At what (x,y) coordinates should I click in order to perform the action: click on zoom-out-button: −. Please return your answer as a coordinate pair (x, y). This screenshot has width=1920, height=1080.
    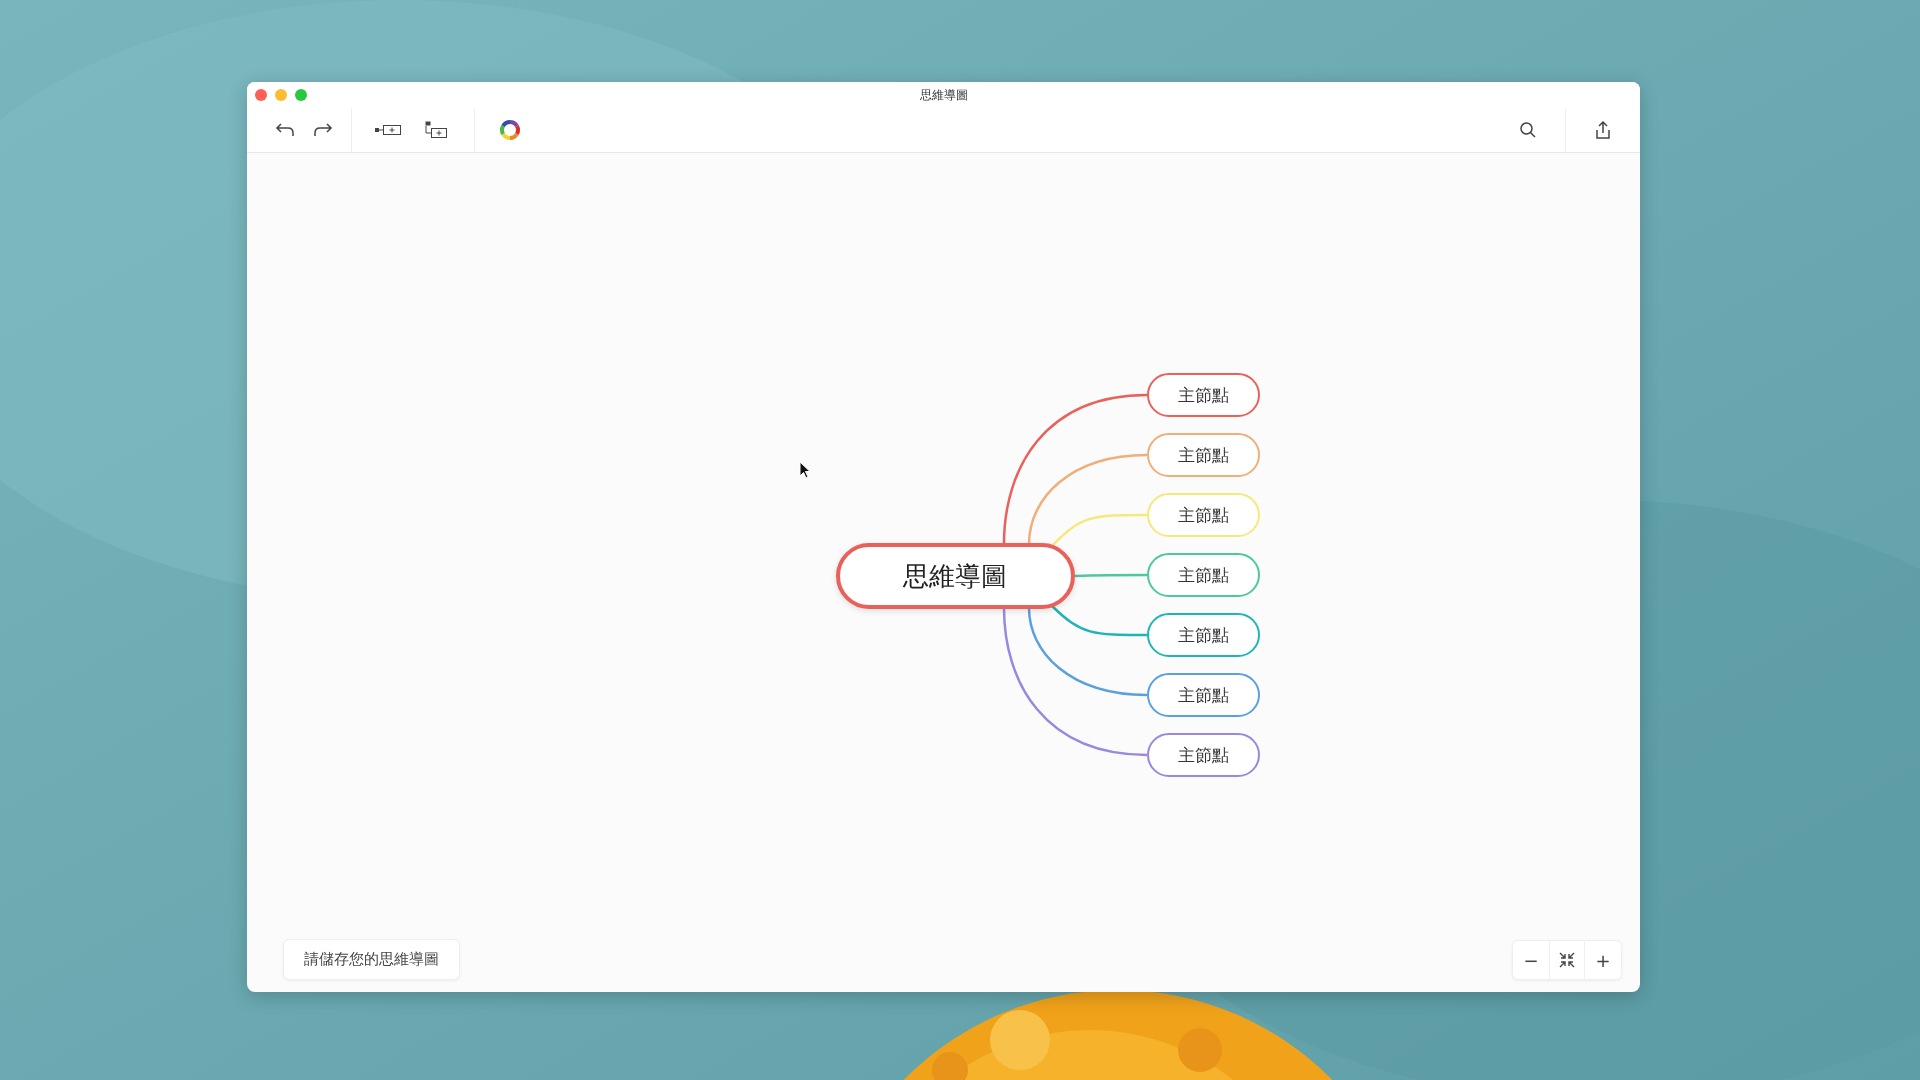
    Looking at the image, I should click on (1531, 960).